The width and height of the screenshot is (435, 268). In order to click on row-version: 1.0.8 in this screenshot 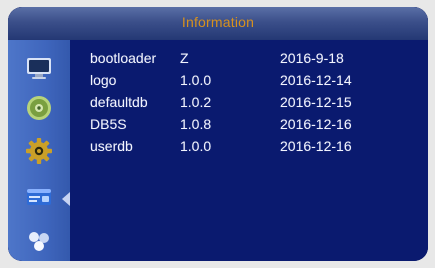, I will do `click(196, 124)`.